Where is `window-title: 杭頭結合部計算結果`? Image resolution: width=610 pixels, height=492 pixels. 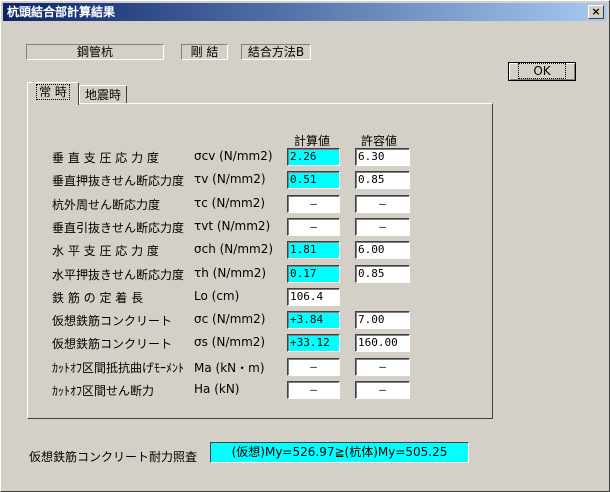
window-title: 杭頭結合部計算結果 is located at coordinates (61, 12).